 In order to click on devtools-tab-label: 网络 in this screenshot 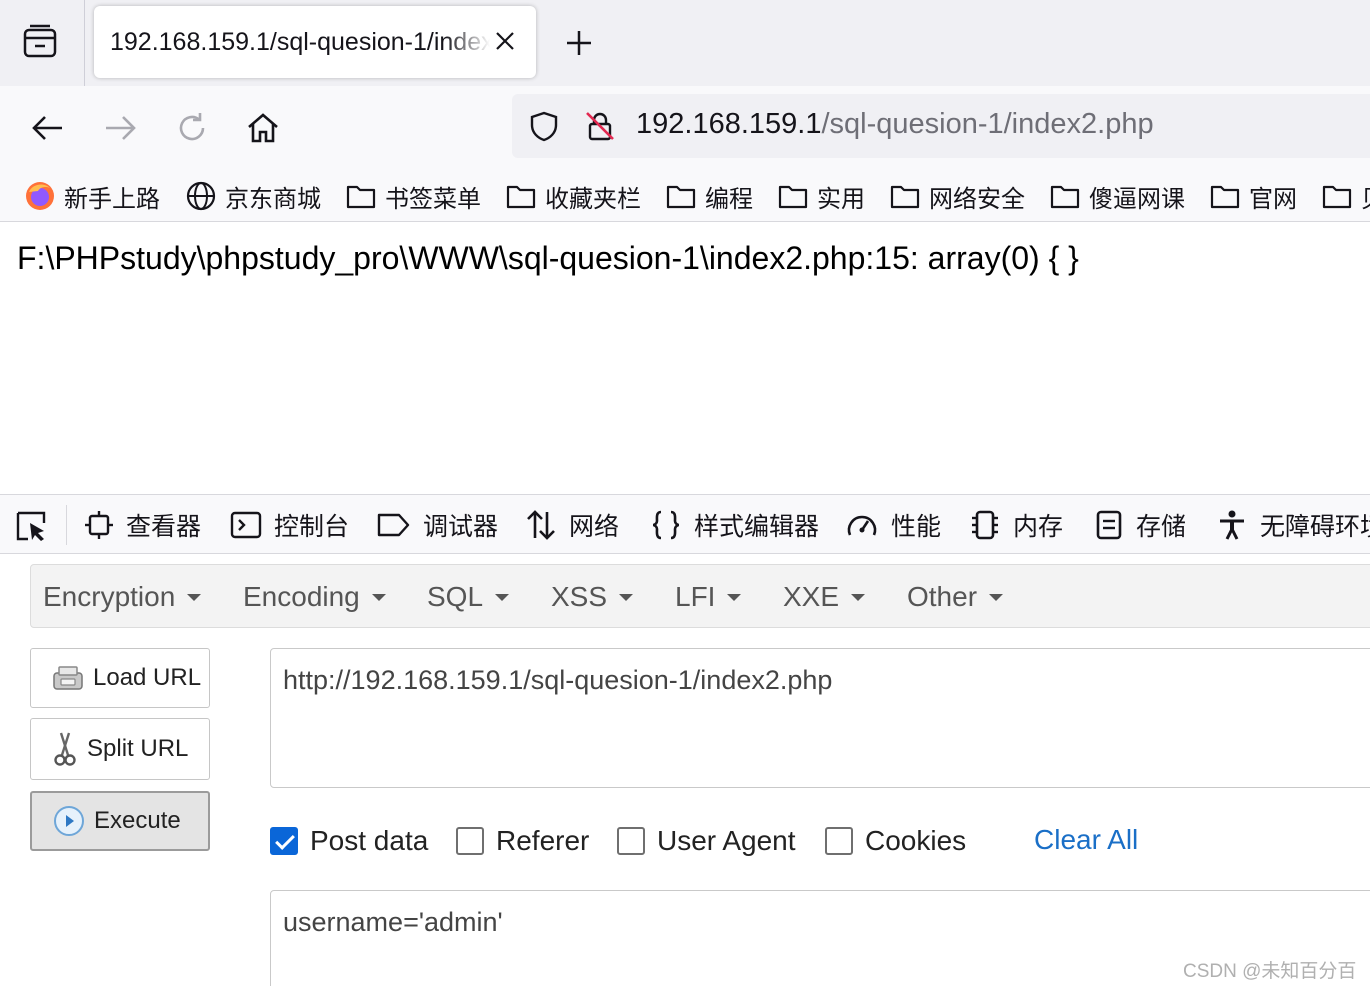, I will do `click(594, 527)`.